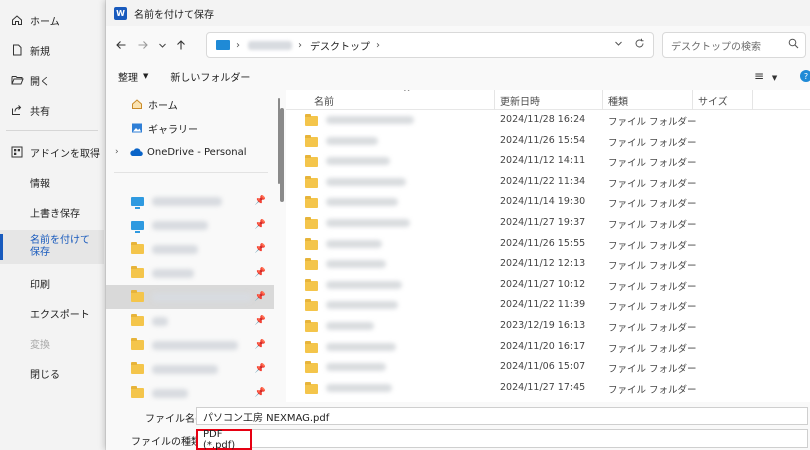 Image resolution: width=810 pixels, height=450 pixels. What do you see at coordinates (548, 367) in the screenshot?
I see `file-row: 2024/11/06 15:07 ファイル フォルダー` at bounding box center [548, 367].